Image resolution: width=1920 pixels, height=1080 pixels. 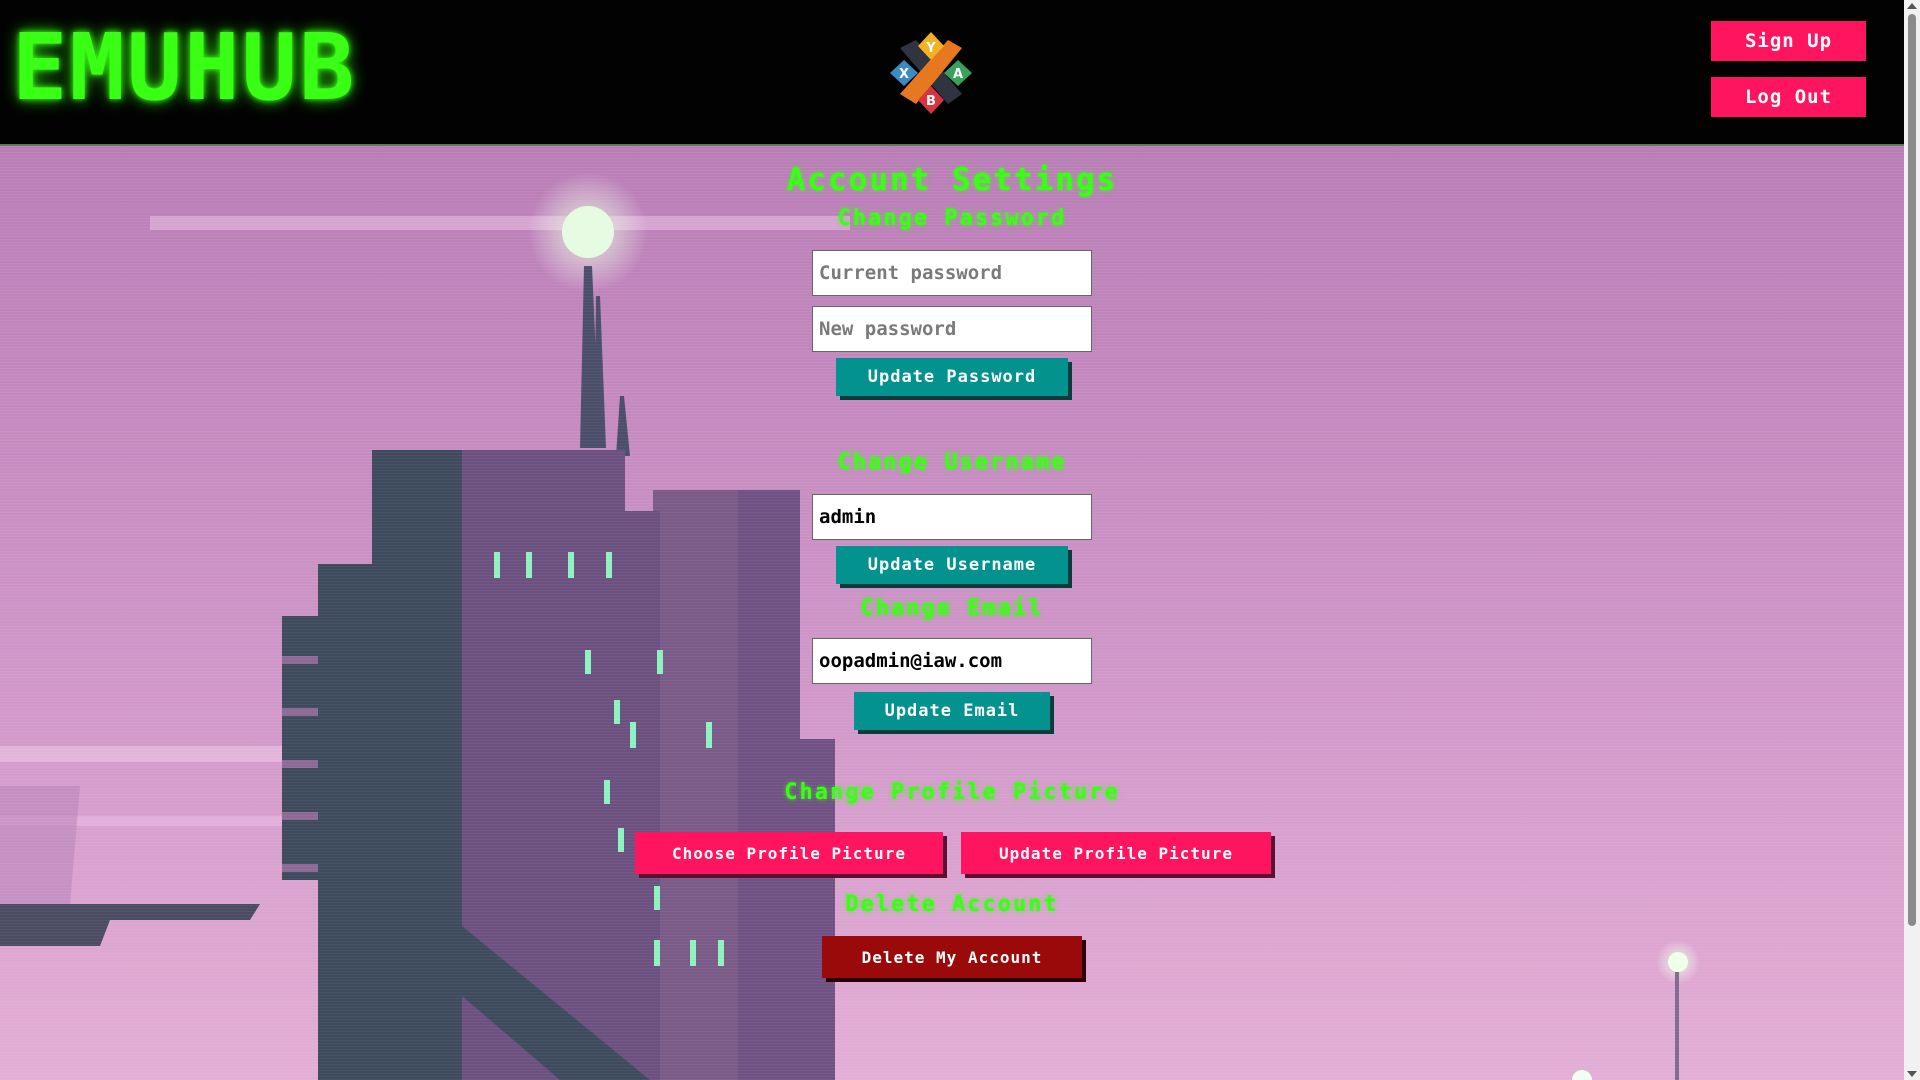 I want to click on log-out-button: Log Out, so click(x=1788, y=97).